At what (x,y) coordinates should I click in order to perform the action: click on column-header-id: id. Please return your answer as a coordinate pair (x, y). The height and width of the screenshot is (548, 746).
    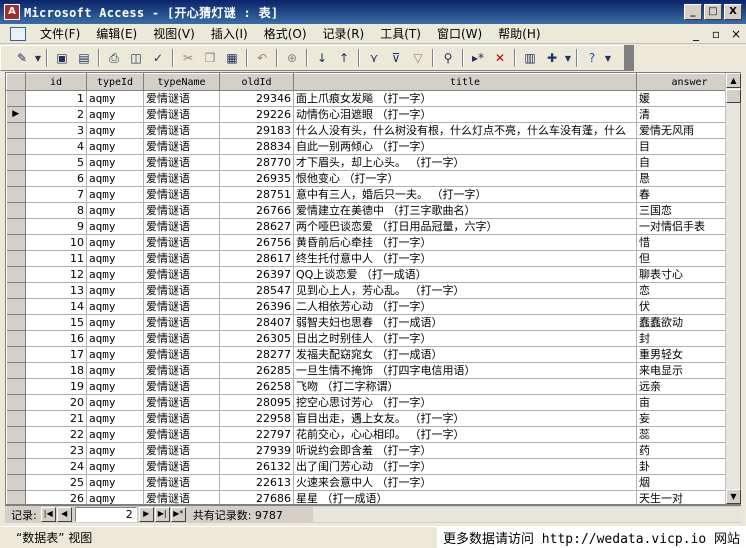
    Looking at the image, I should click on (56, 82).